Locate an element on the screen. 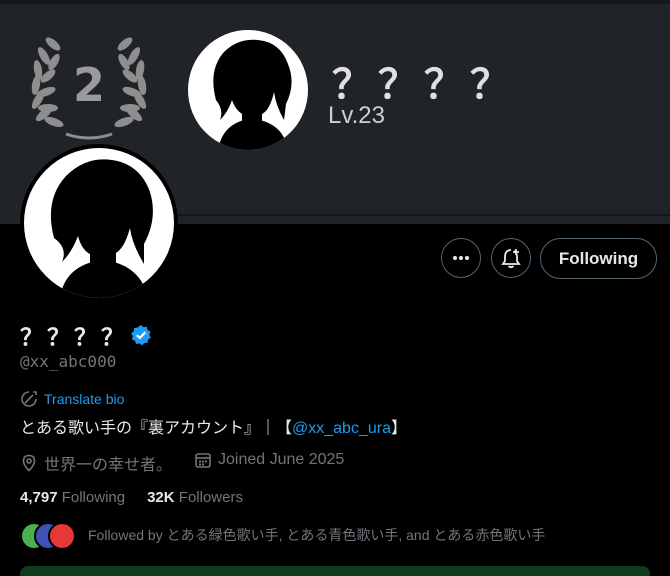 This screenshot has height=576, width=670. following-count-link: 4,797 Following is located at coordinates (72, 497).